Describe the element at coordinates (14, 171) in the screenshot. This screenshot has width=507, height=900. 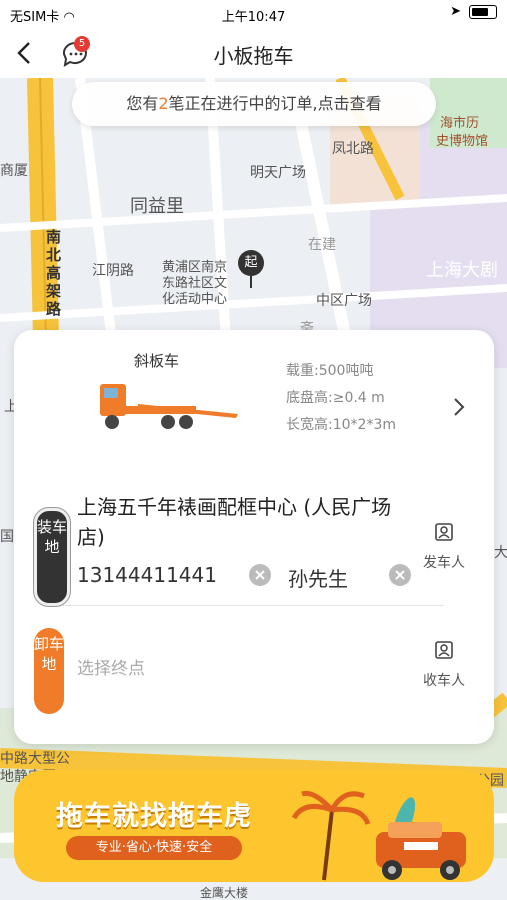
I see `map-label: 商厦` at that location.